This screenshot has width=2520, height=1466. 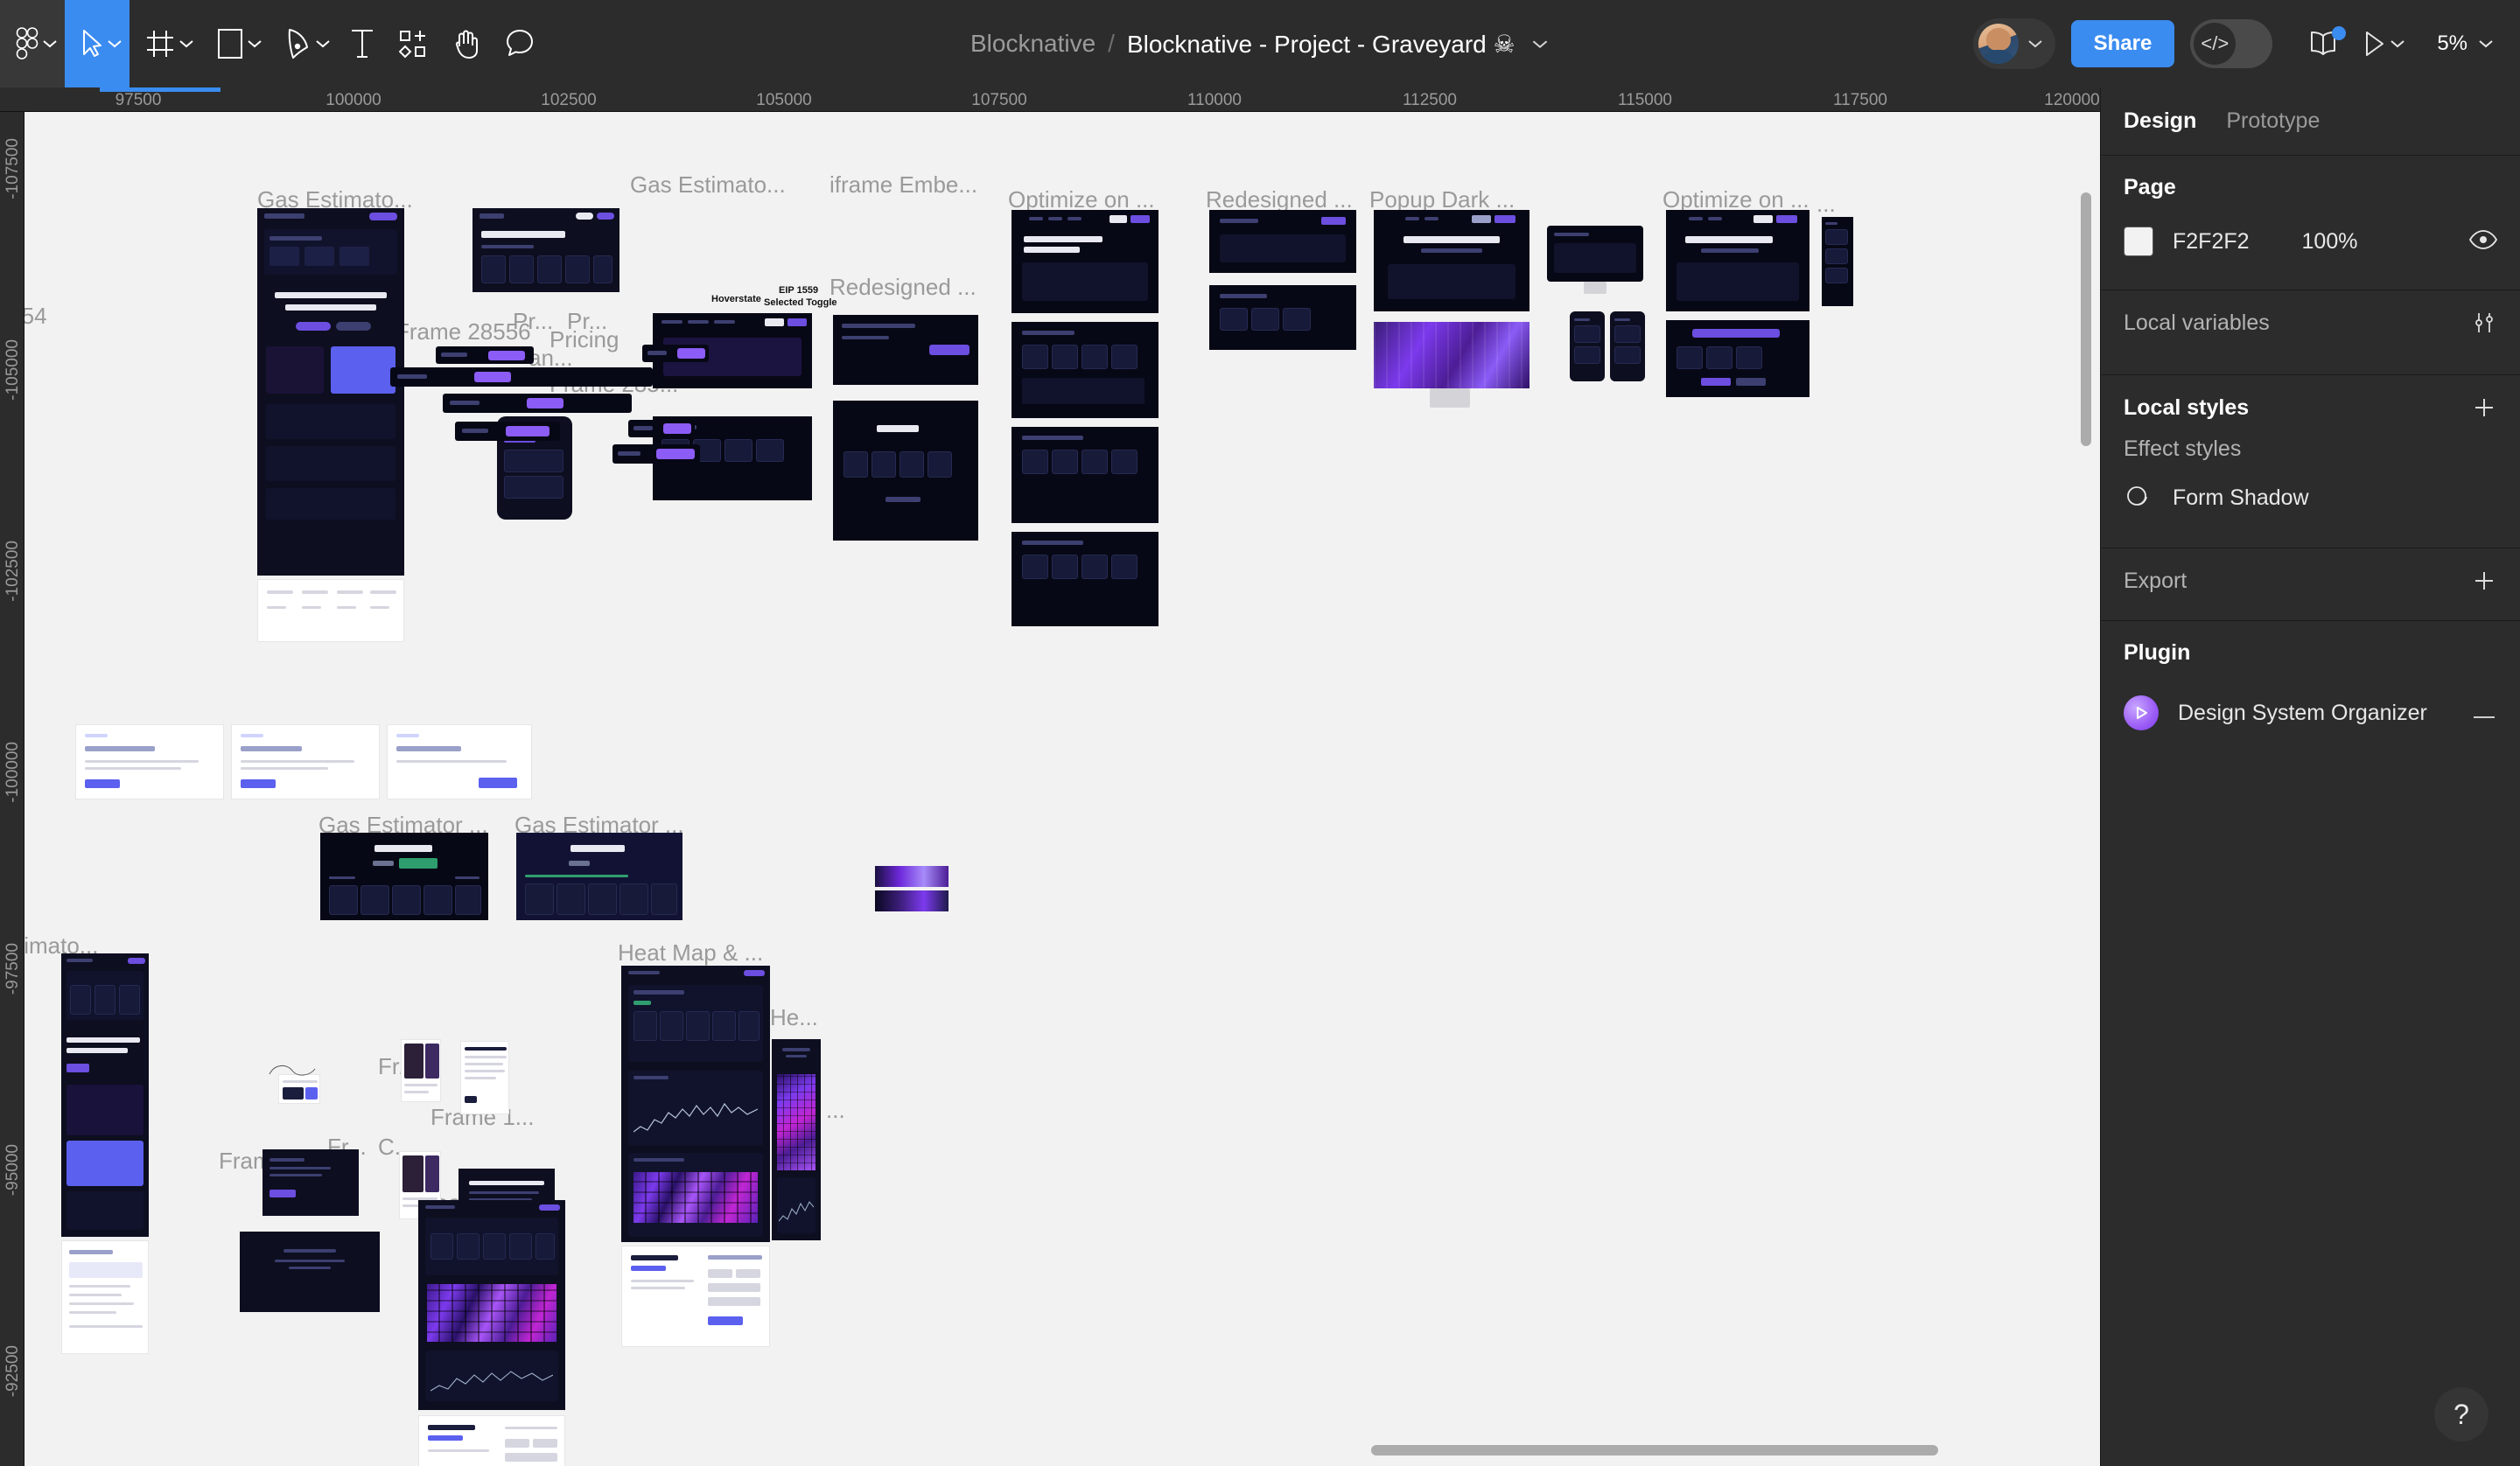 I want to click on page-fill-swatch, so click(x=2138, y=242).